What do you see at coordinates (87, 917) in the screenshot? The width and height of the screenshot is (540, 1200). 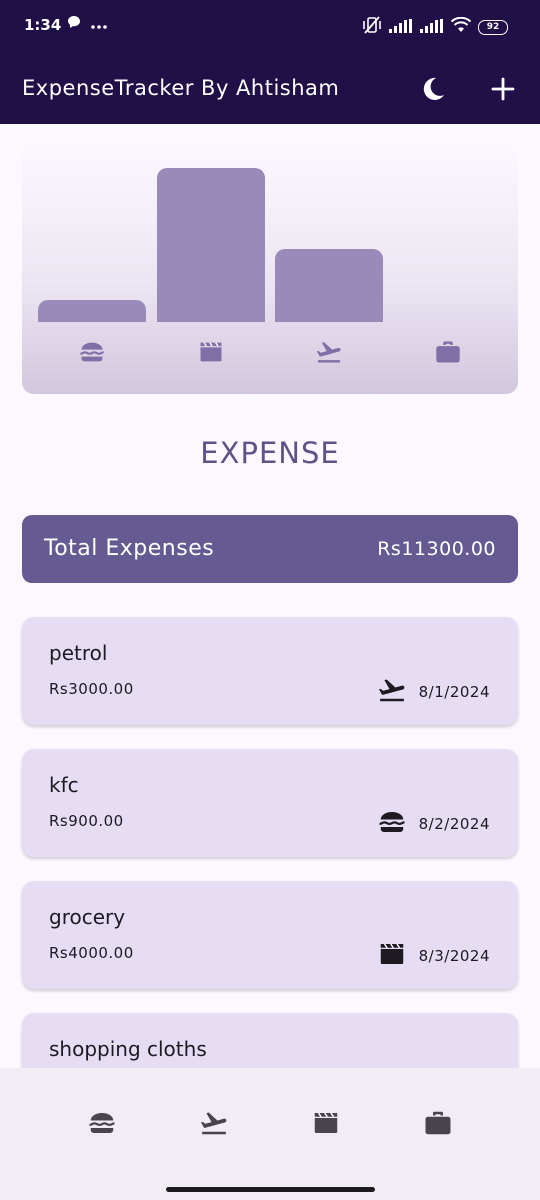 I see `expense-title: grocery` at bounding box center [87, 917].